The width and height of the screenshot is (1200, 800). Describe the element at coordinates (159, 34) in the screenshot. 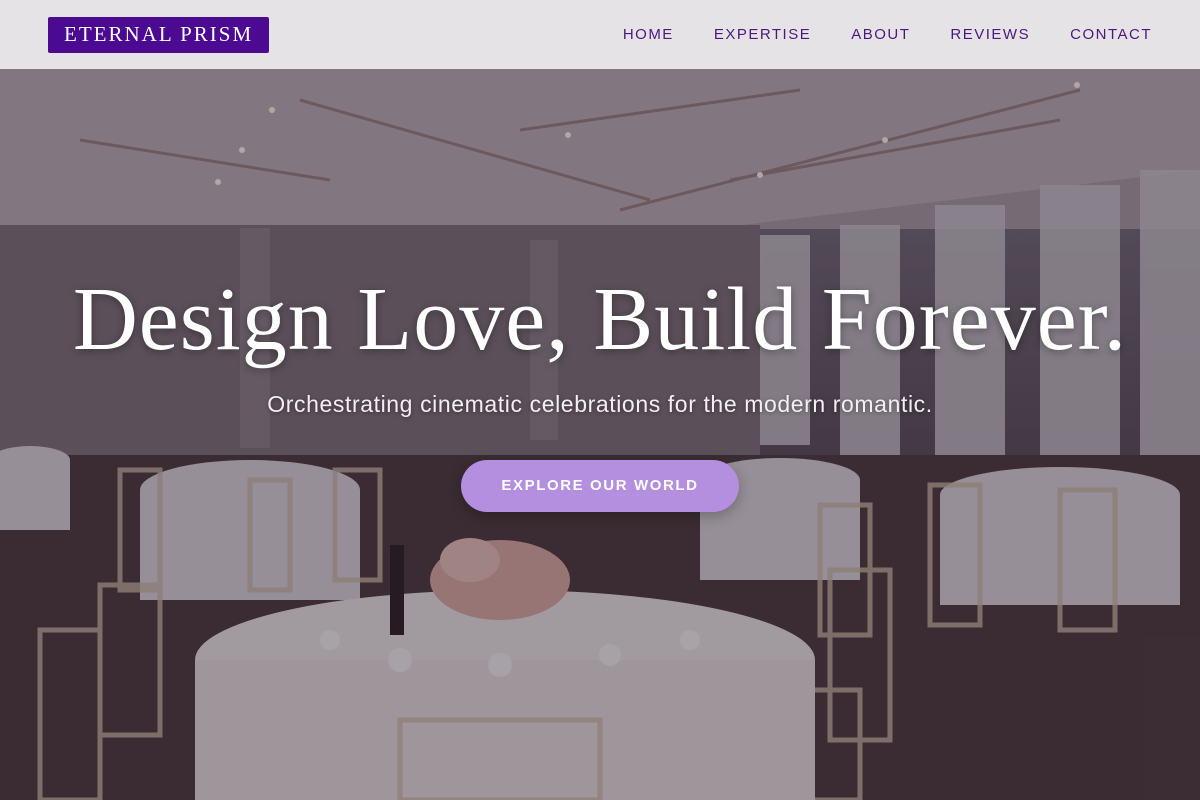

I see `brand-logo: ETERNAL PRISM` at that location.